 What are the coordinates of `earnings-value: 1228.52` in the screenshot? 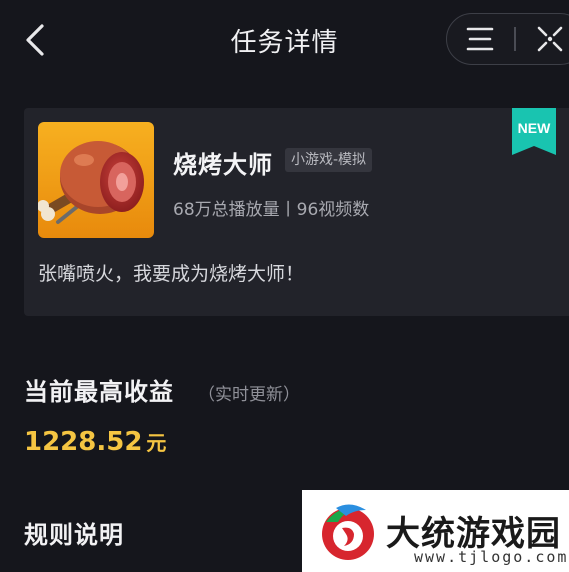 It's located at (83, 442).